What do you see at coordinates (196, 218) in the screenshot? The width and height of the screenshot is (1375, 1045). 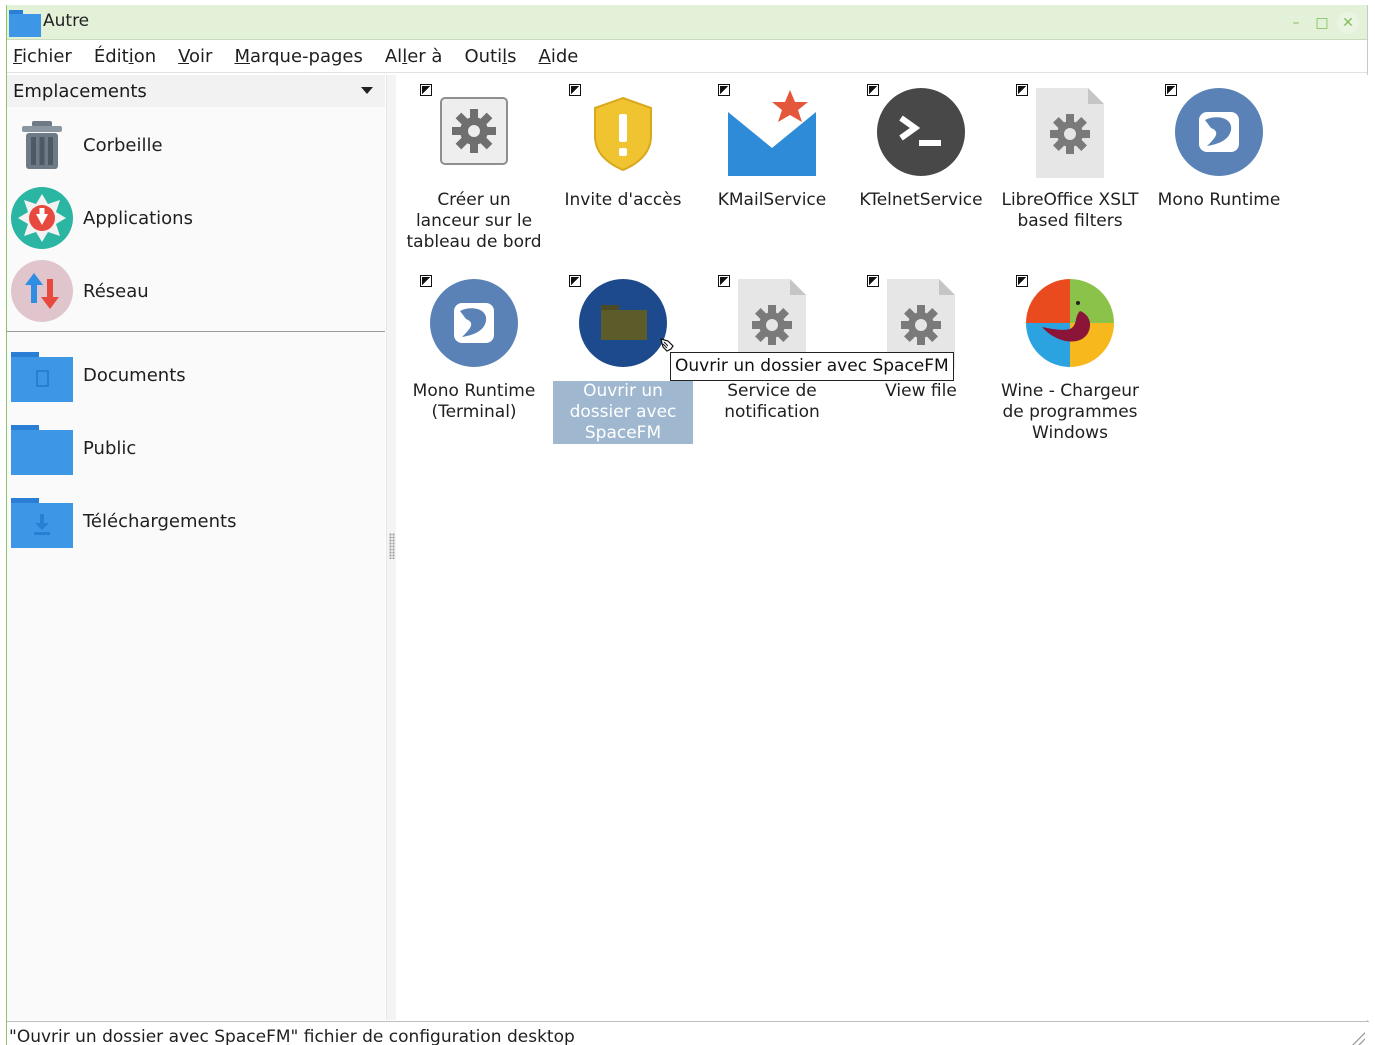 I see `sidebar-item-applications: Applications` at bounding box center [196, 218].